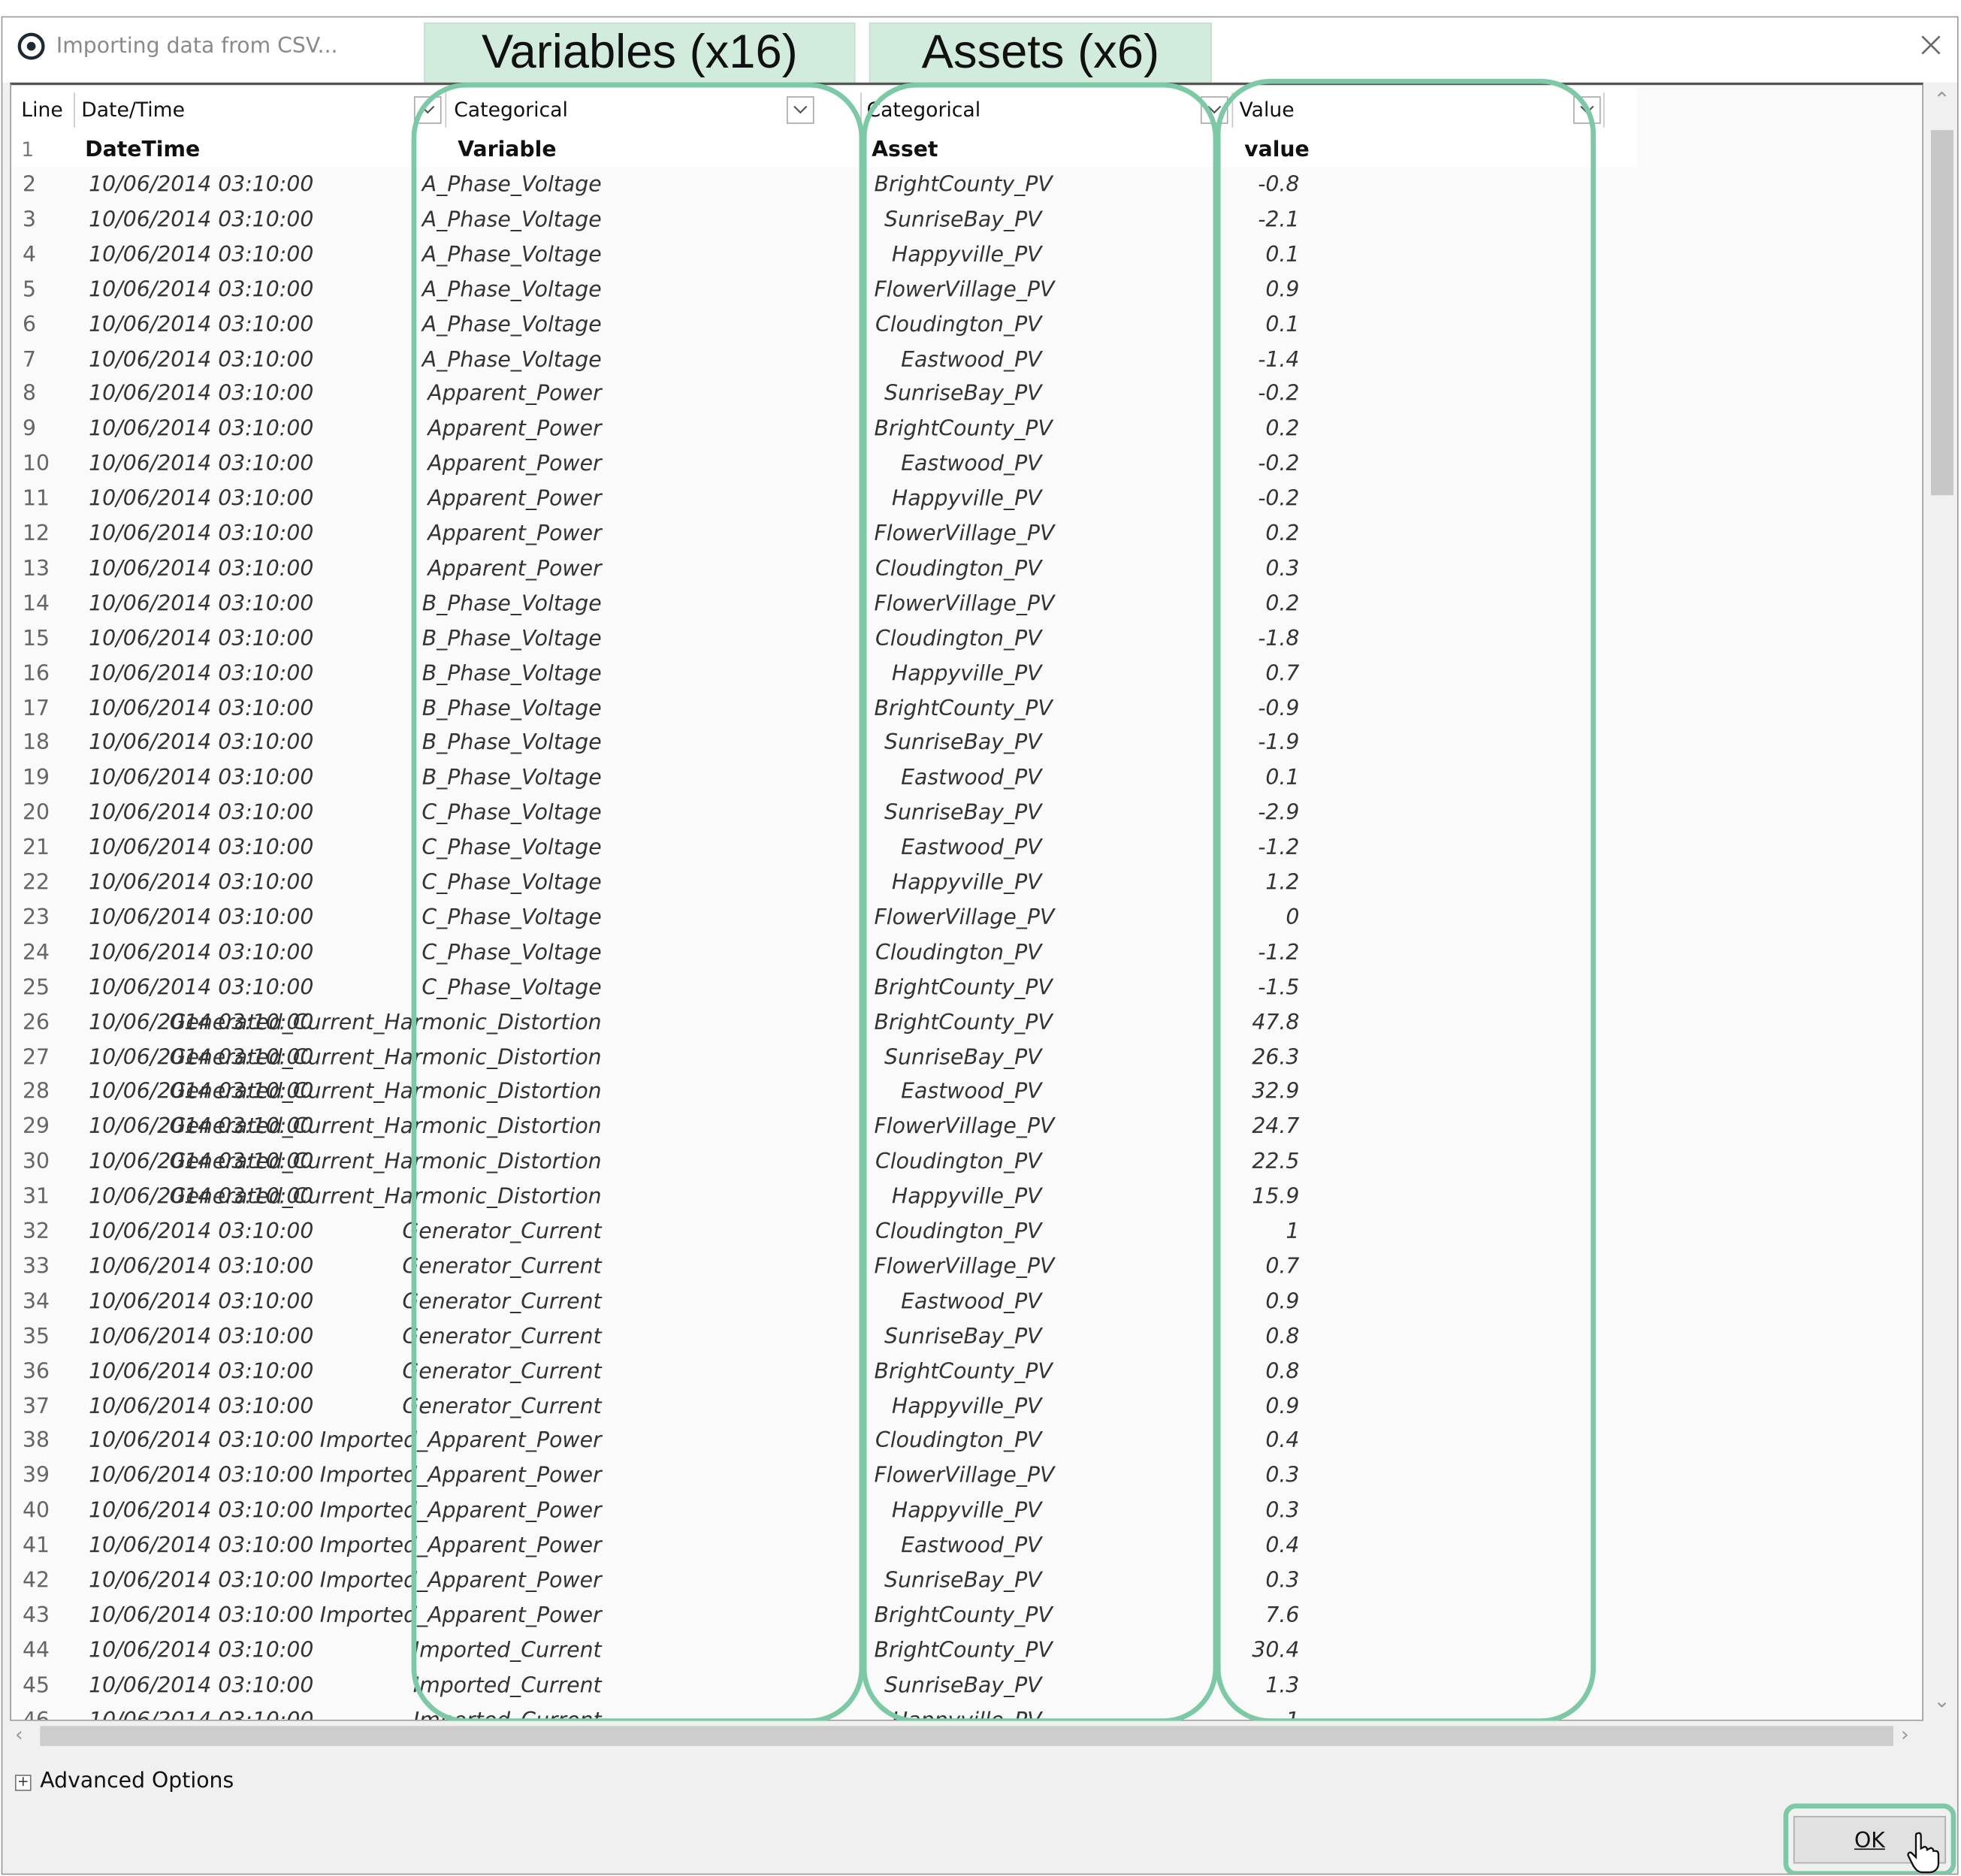  I want to click on scroll-up-icon: ⌃, so click(1942, 100).